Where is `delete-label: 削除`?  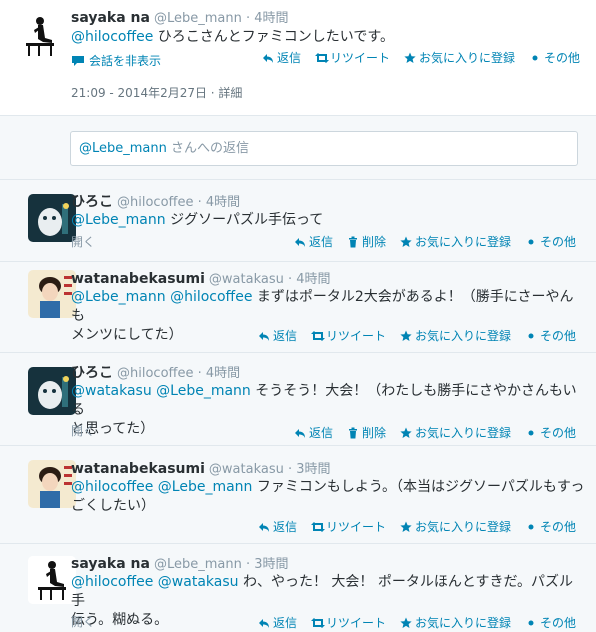
delete-label: 削除 is located at coordinates (373, 242).